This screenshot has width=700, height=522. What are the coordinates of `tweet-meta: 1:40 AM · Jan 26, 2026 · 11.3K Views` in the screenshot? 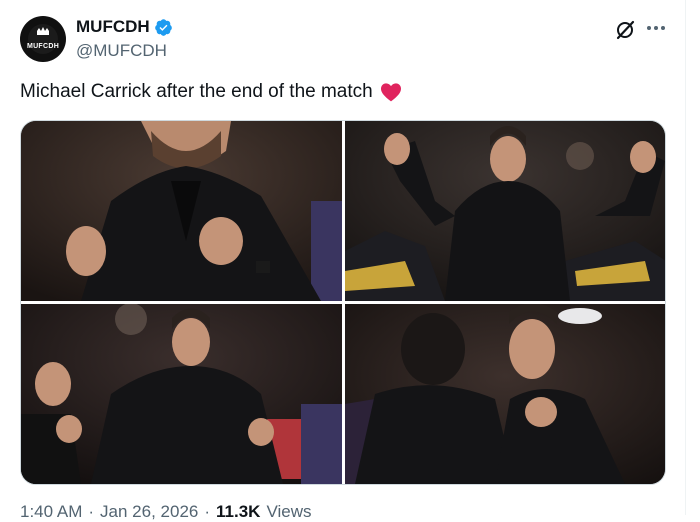 It's located at (166, 512).